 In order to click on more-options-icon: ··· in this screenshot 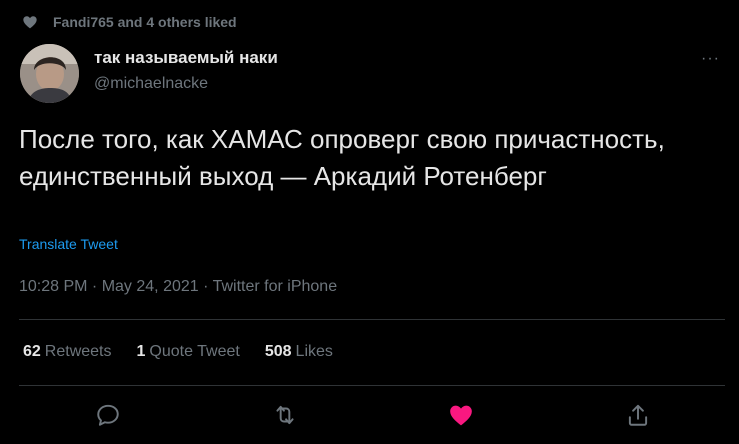, I will do `click(710, 59)`.